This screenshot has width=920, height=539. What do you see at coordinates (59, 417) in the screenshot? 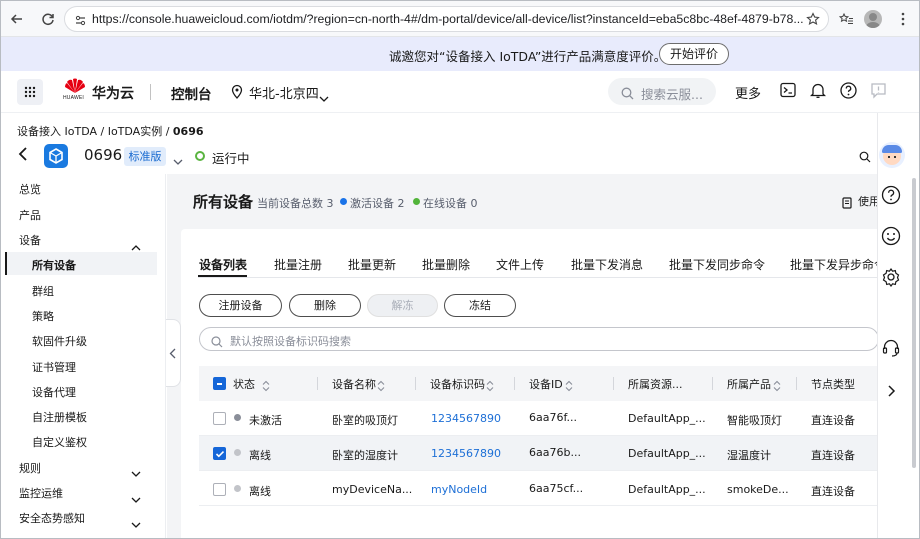
I see `sidebar-item-self-reg-template: 自注册模板` at bounding box center [59, 417].